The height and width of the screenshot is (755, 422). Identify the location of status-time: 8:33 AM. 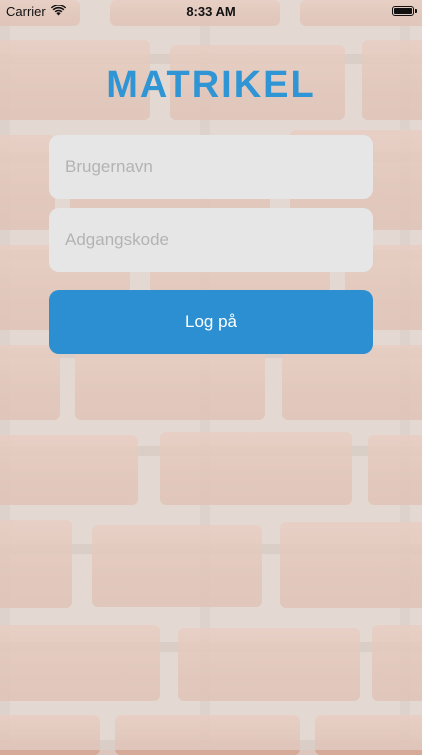
(211, 11).